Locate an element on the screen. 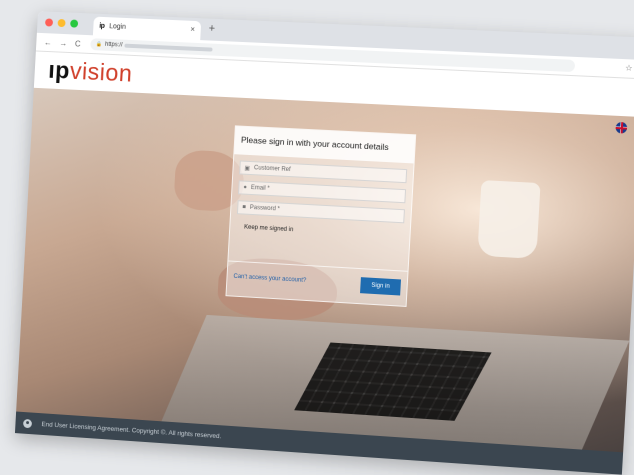 This screenshot has width=634, height=475. logo-ip: ıp is located at coordinates (59, 71).